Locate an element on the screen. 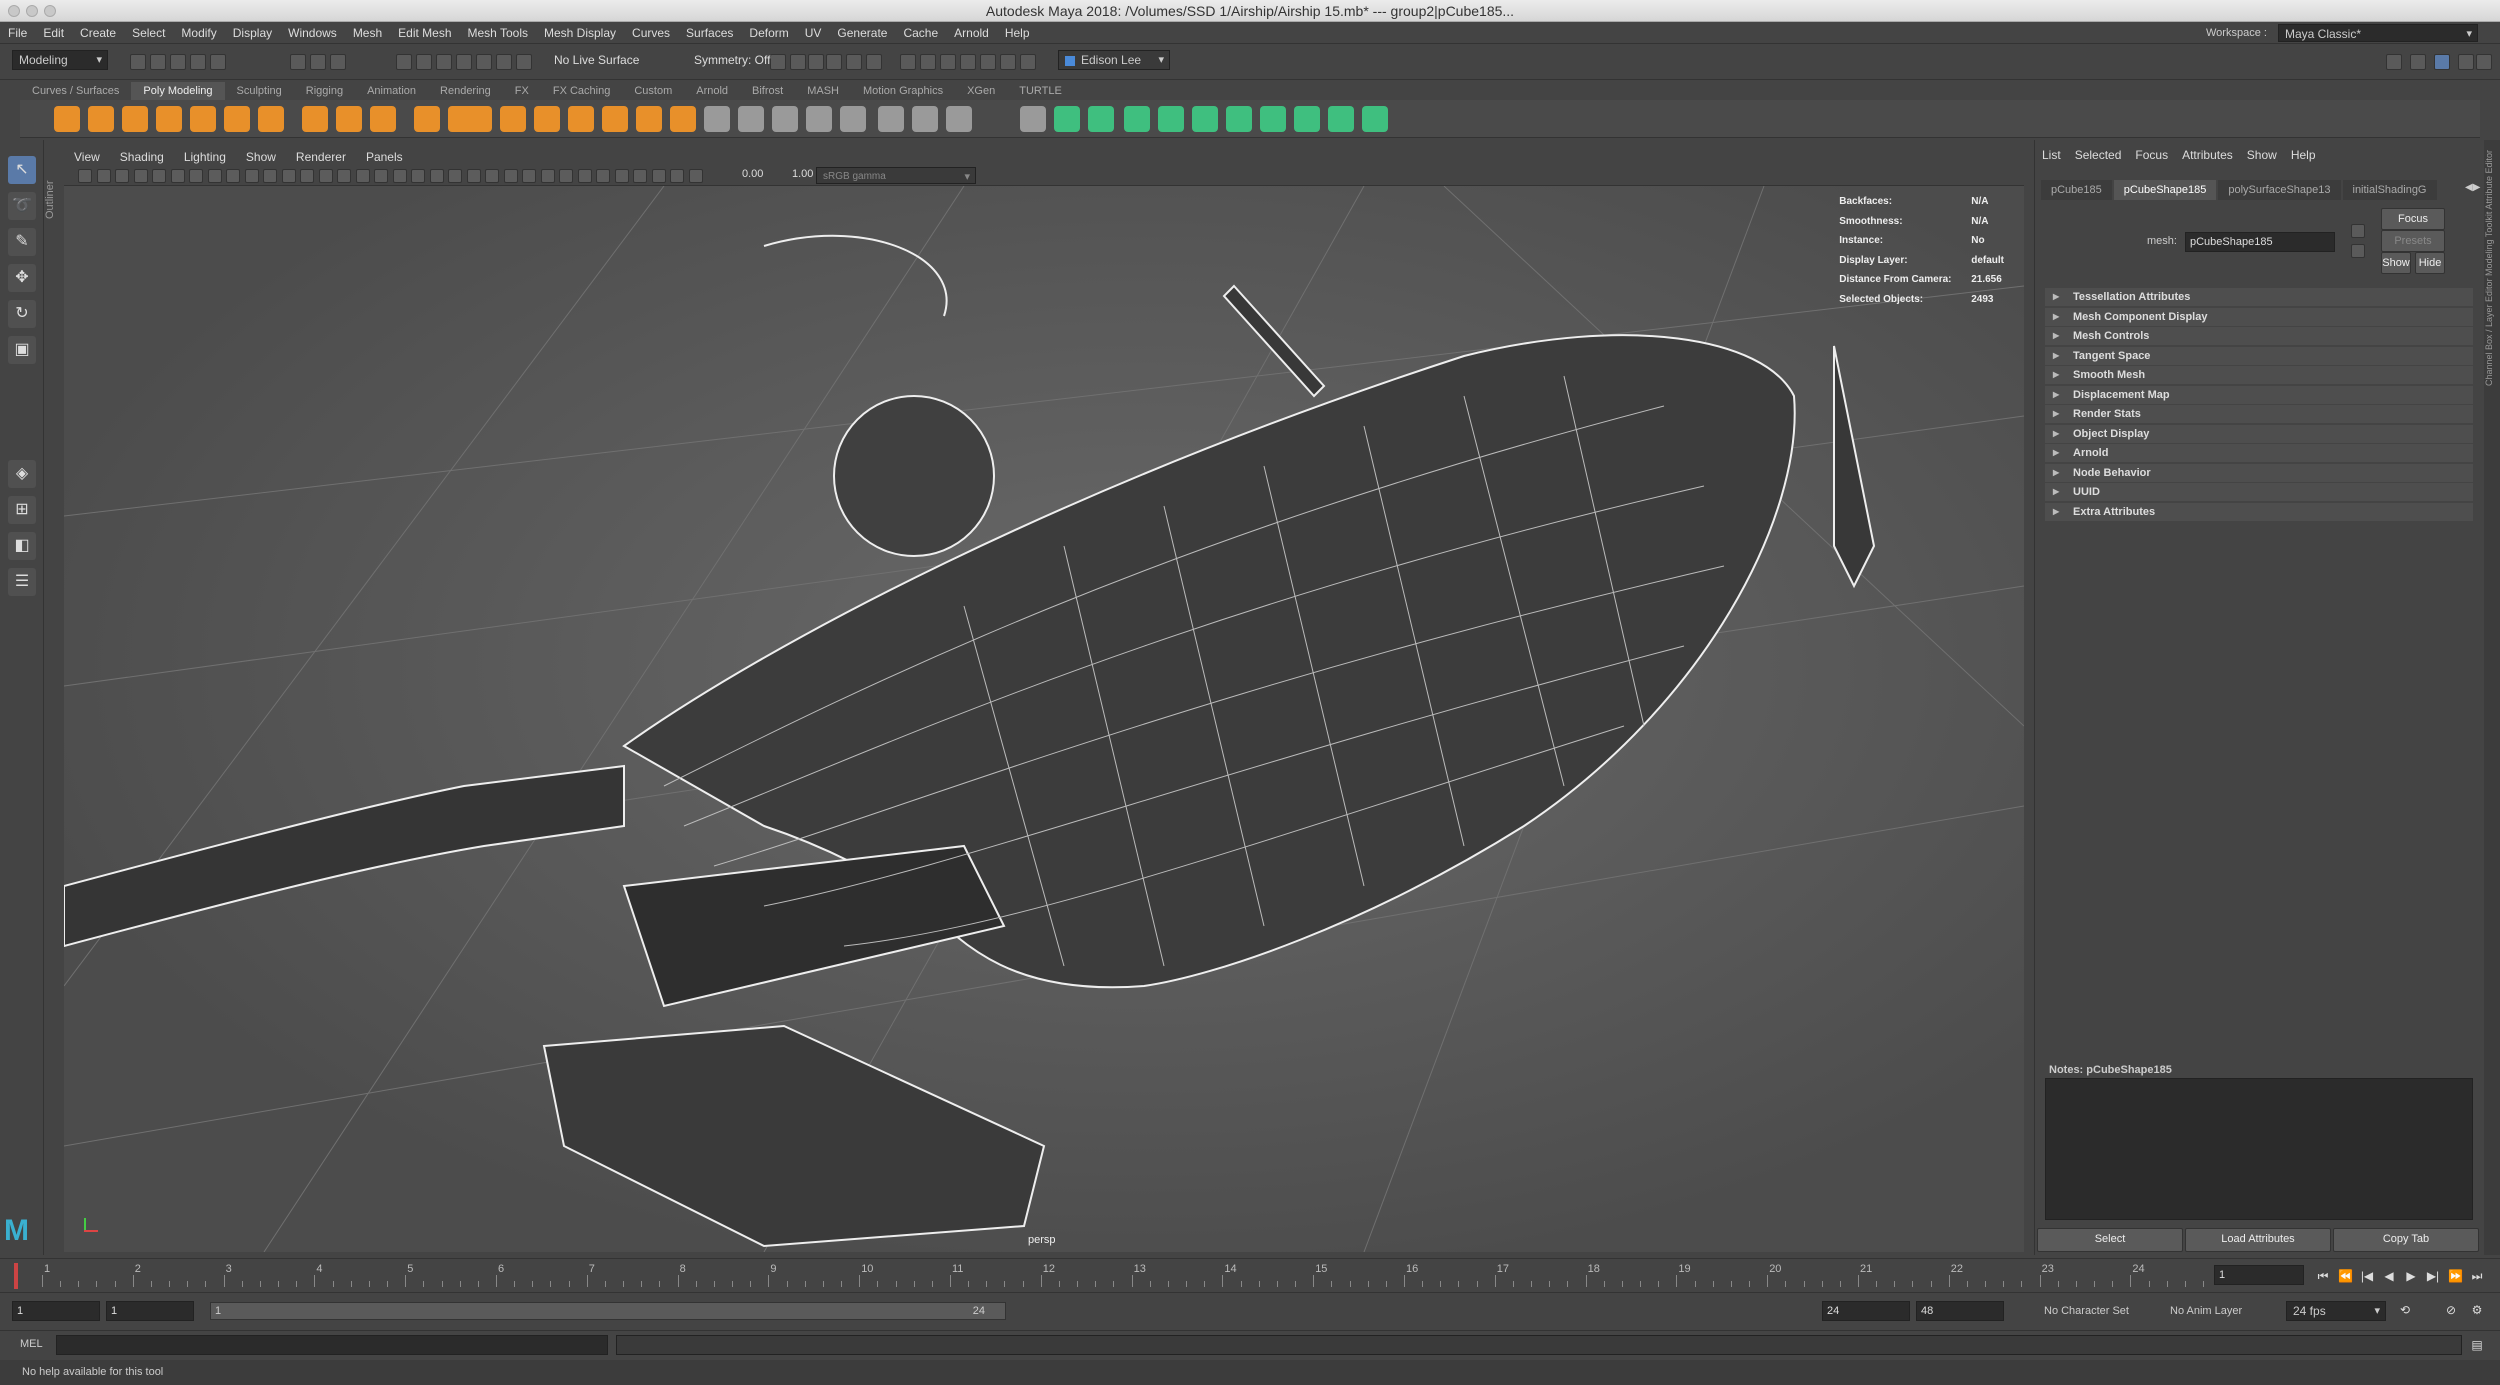 This screenshot has width=2500, height=1385. fps-dropdown: 24 fps is located at coordinates (2336, 1311).